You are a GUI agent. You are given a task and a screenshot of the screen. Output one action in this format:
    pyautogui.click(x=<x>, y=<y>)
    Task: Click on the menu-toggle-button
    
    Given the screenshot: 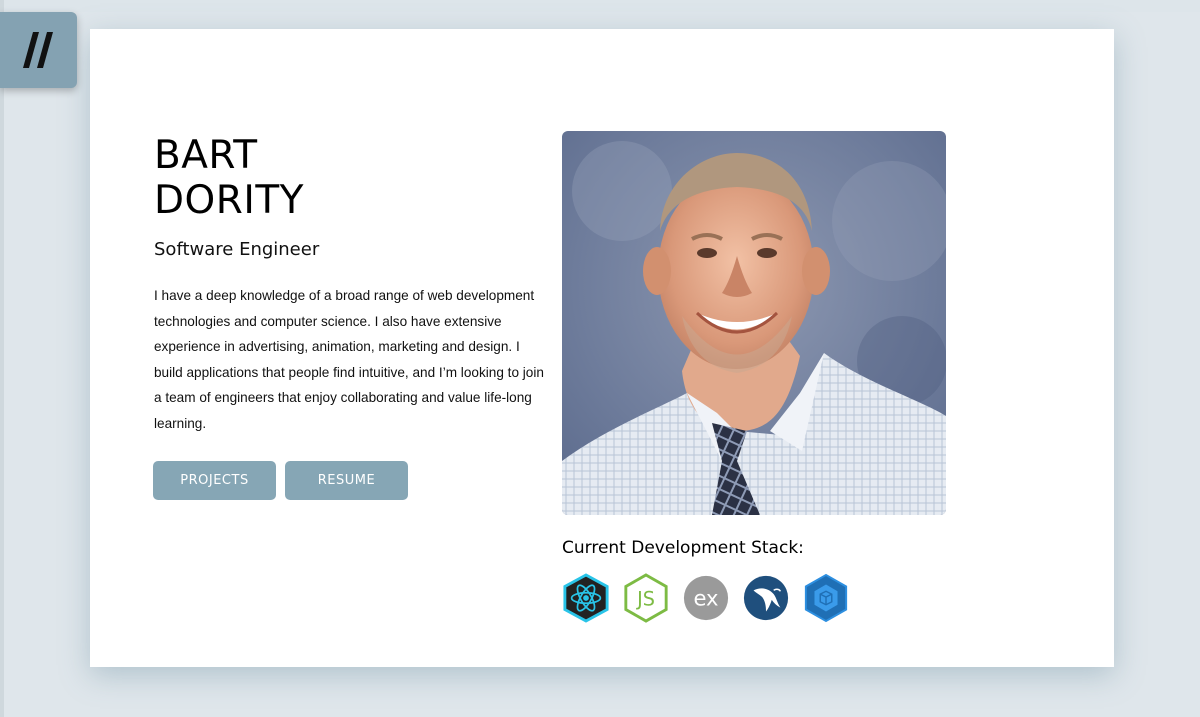 What is the action you would take?
    pyautogui.click(x=38, y=50)
    